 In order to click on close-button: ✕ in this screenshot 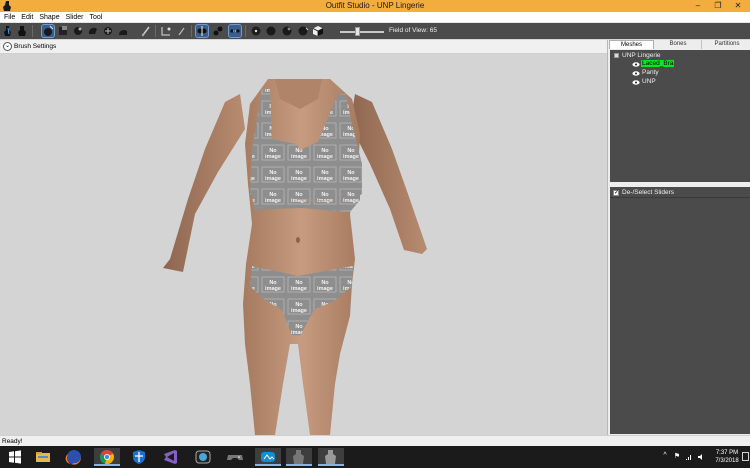, I will do `click(738, 6)`.